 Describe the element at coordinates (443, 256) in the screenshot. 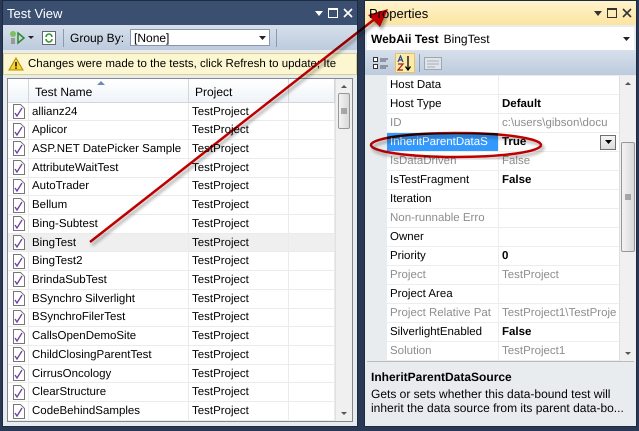

I see `property-name: Priority` at that location.